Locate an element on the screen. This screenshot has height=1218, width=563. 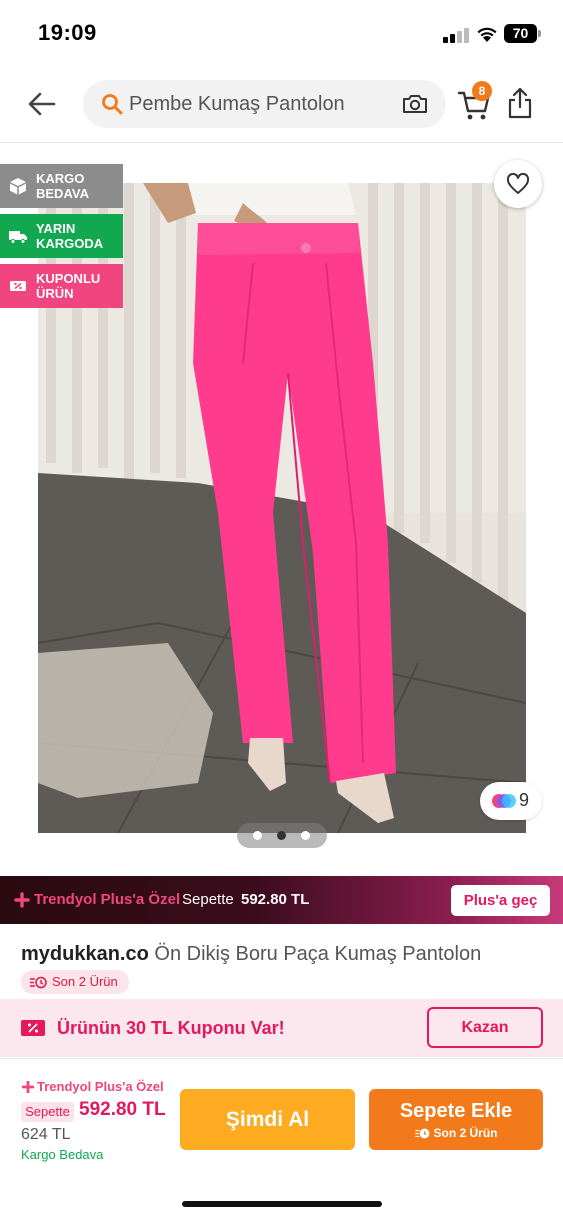
pager-dot-active is located at coordinates (281, 835).